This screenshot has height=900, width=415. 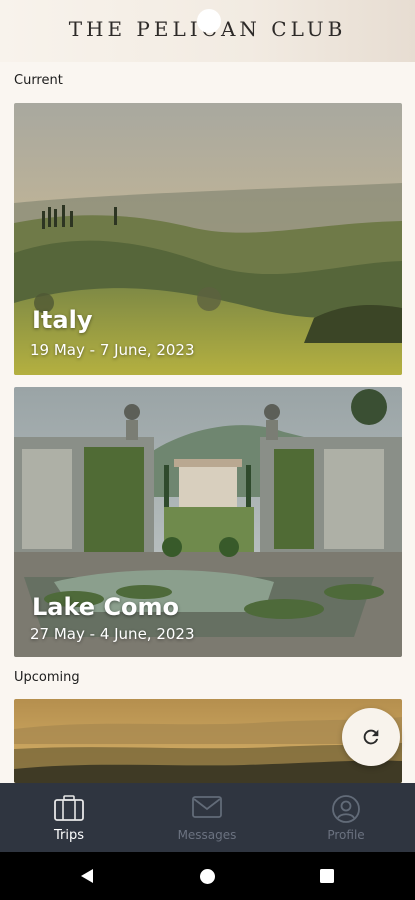 I want to click on user-icon, so click(x=346, y=809).